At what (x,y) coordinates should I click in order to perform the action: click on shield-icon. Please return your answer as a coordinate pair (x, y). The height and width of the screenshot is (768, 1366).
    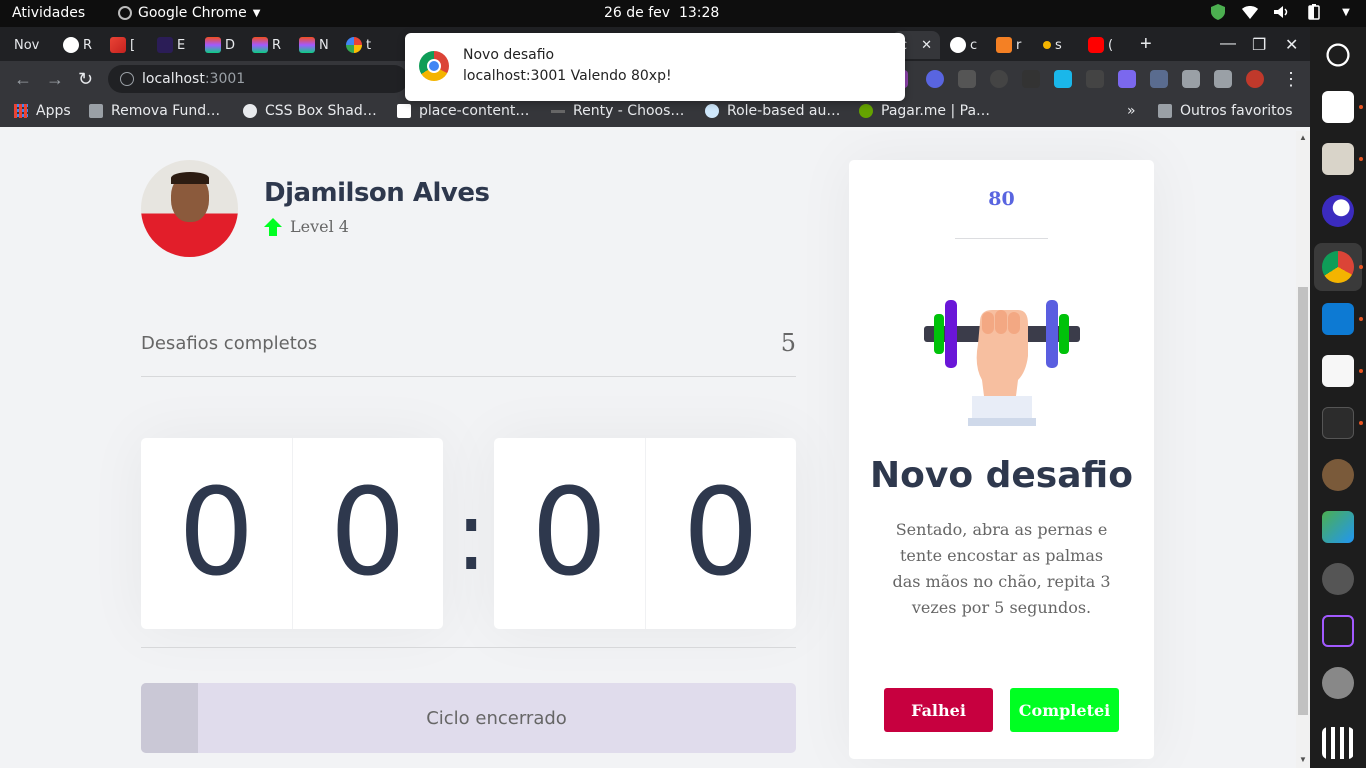
    Looking at the image, I should click on (1218, 12).